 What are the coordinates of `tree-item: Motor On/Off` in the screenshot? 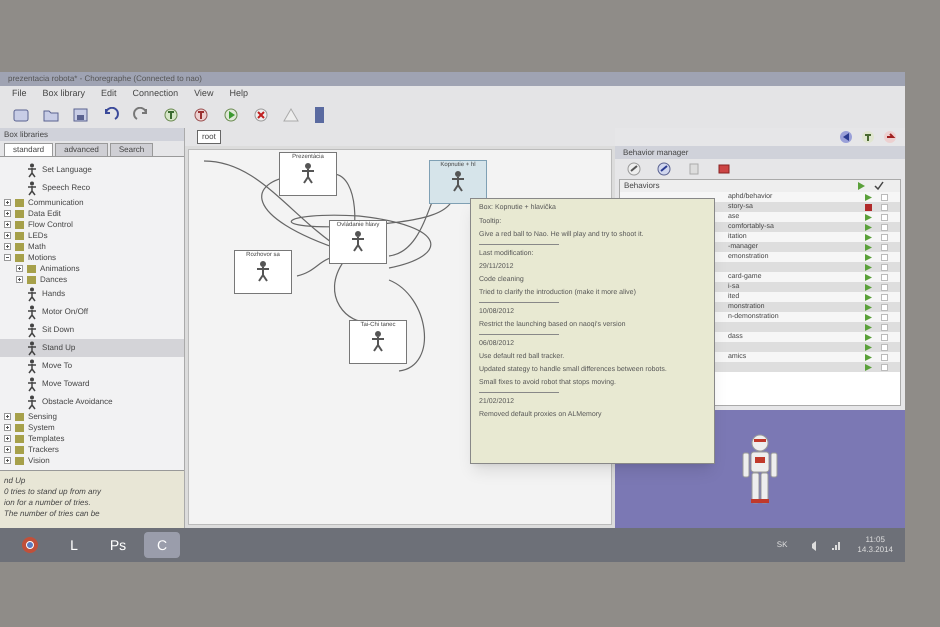 It's located at (65, 312).